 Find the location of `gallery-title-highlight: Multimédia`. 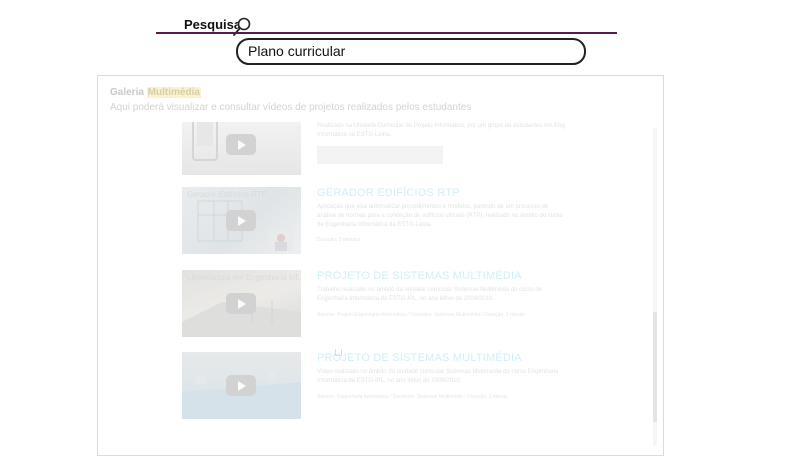

gallery-title-highlight: Multimédia is located at coordinates (173, 92).